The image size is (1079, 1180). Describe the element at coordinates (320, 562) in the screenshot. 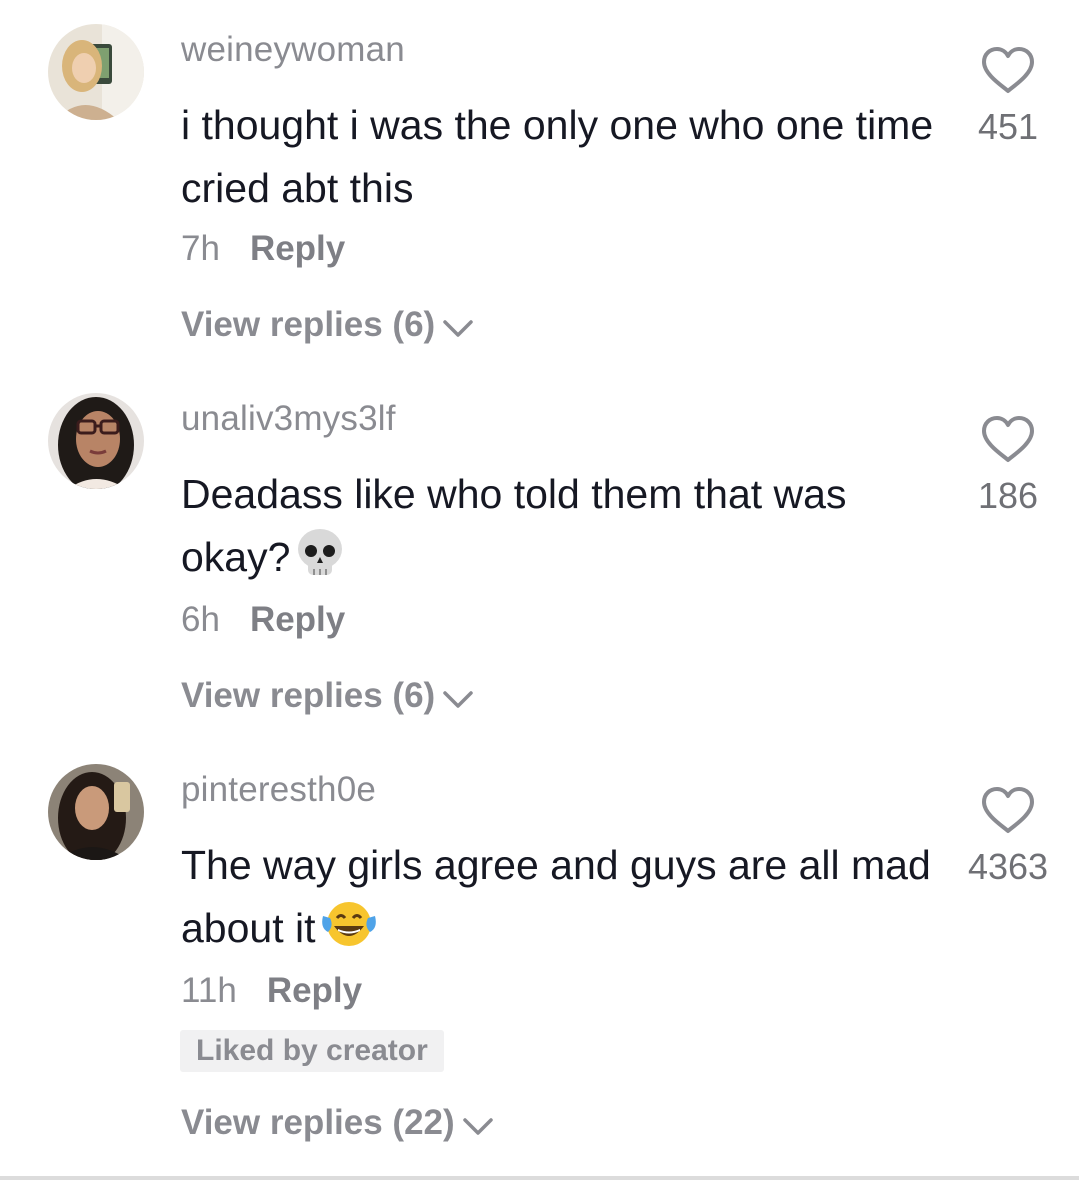

I see `skull-emoji` at that location.